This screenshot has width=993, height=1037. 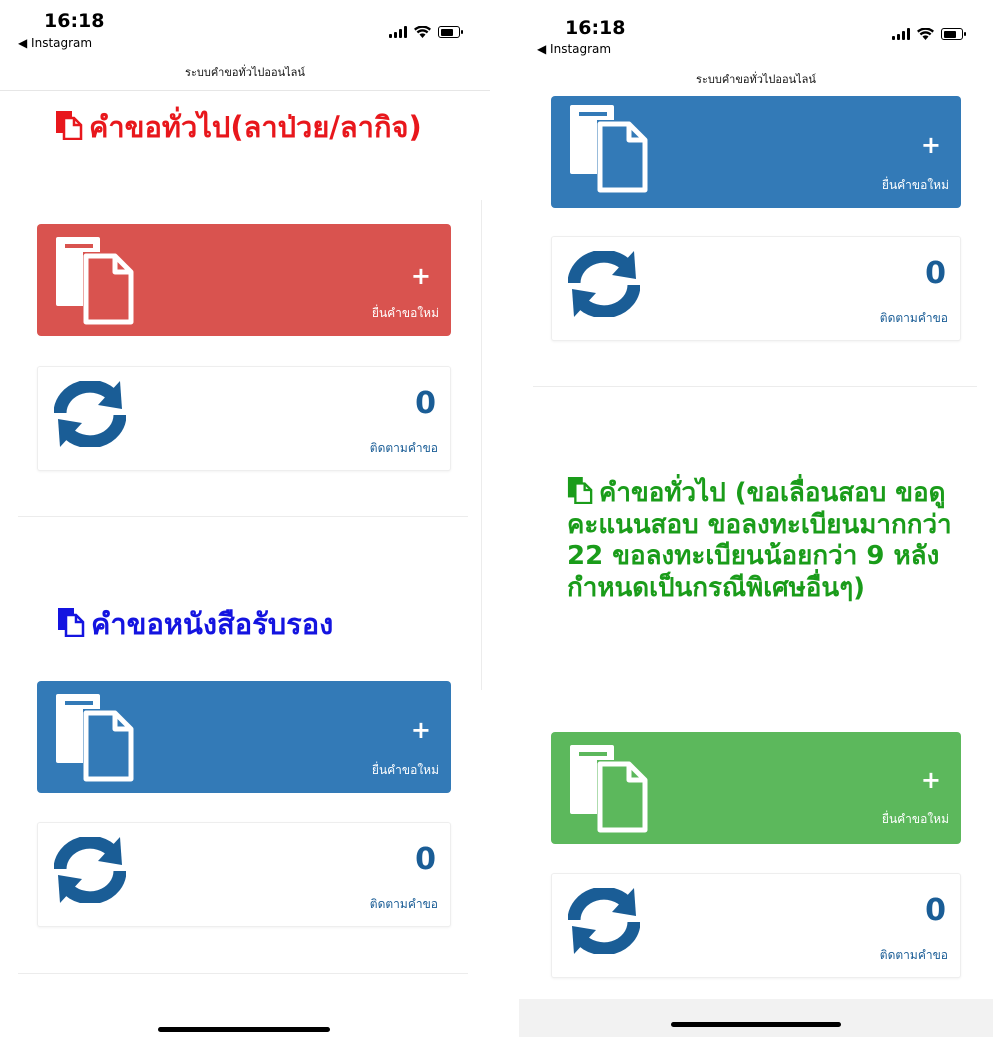 I want to click on track-request-card-sick-leave: 0 ติดตามคำขอ, so click(x=244, y=418).